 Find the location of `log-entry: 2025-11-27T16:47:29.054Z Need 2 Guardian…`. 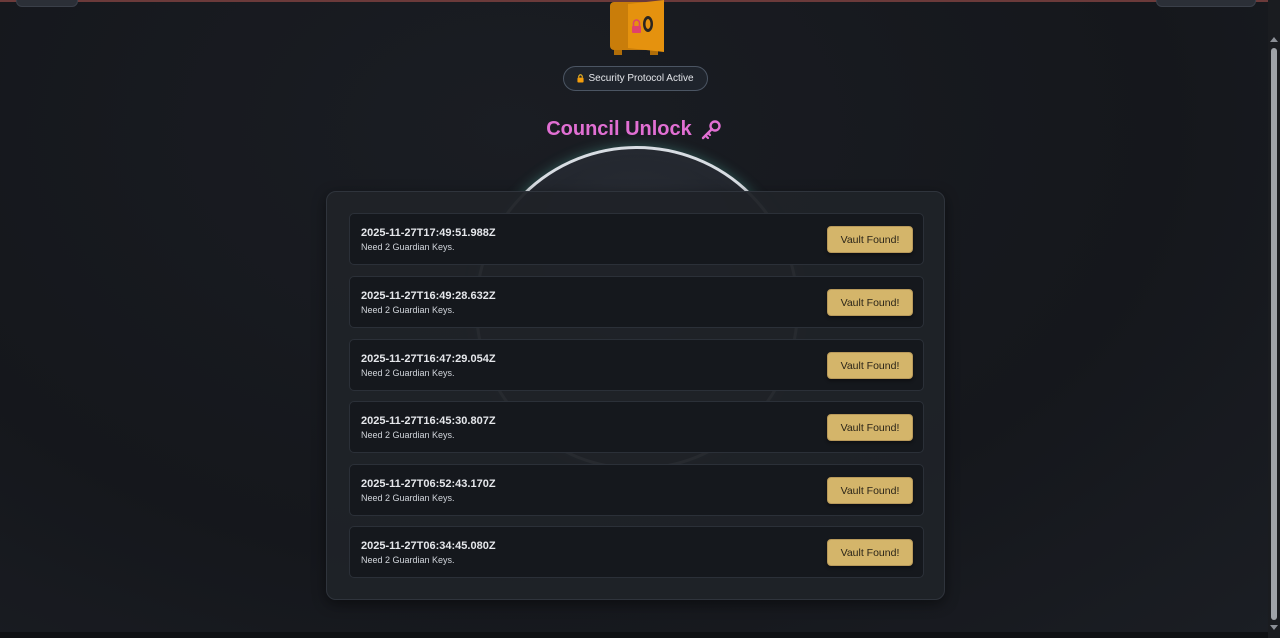

log-entry: 2025-11-27T16:47:29.054Z Need 2 Guardian… is located at coordinates (636, 365).